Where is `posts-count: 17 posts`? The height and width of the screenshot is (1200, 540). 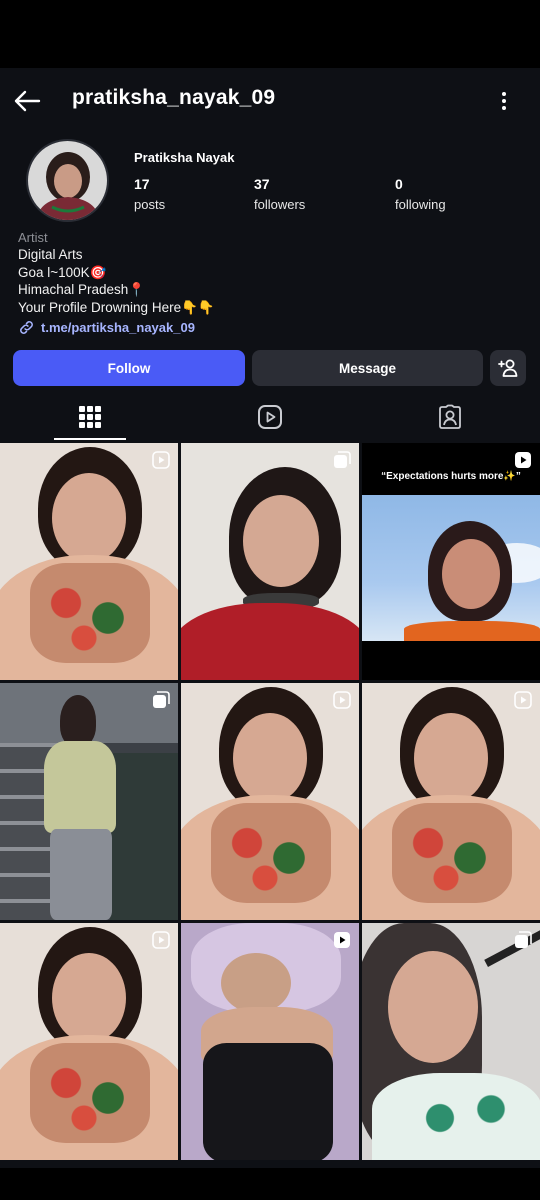
posts-count: 17 posts is located at coordinates (149, 194).